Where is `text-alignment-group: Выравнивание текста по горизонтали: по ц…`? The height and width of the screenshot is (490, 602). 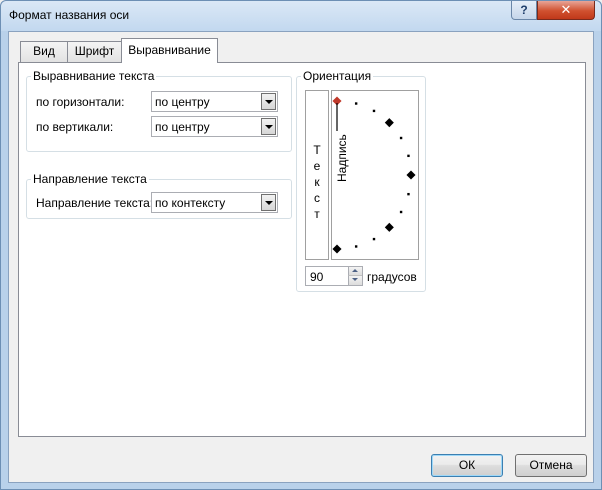 text-alignment-group: Выравнивание текста по горизонтали: по ц… is located at coordinates (159, 110).